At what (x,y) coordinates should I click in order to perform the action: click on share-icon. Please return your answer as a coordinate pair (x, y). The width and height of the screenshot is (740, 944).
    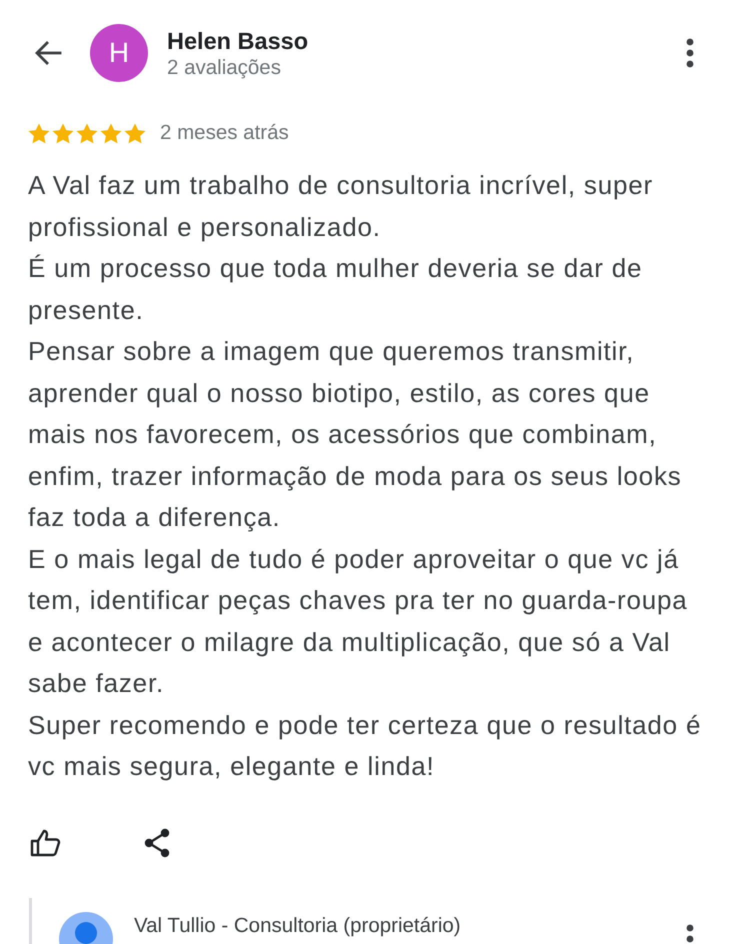
    Looking at the image, I should click on (157, 843).